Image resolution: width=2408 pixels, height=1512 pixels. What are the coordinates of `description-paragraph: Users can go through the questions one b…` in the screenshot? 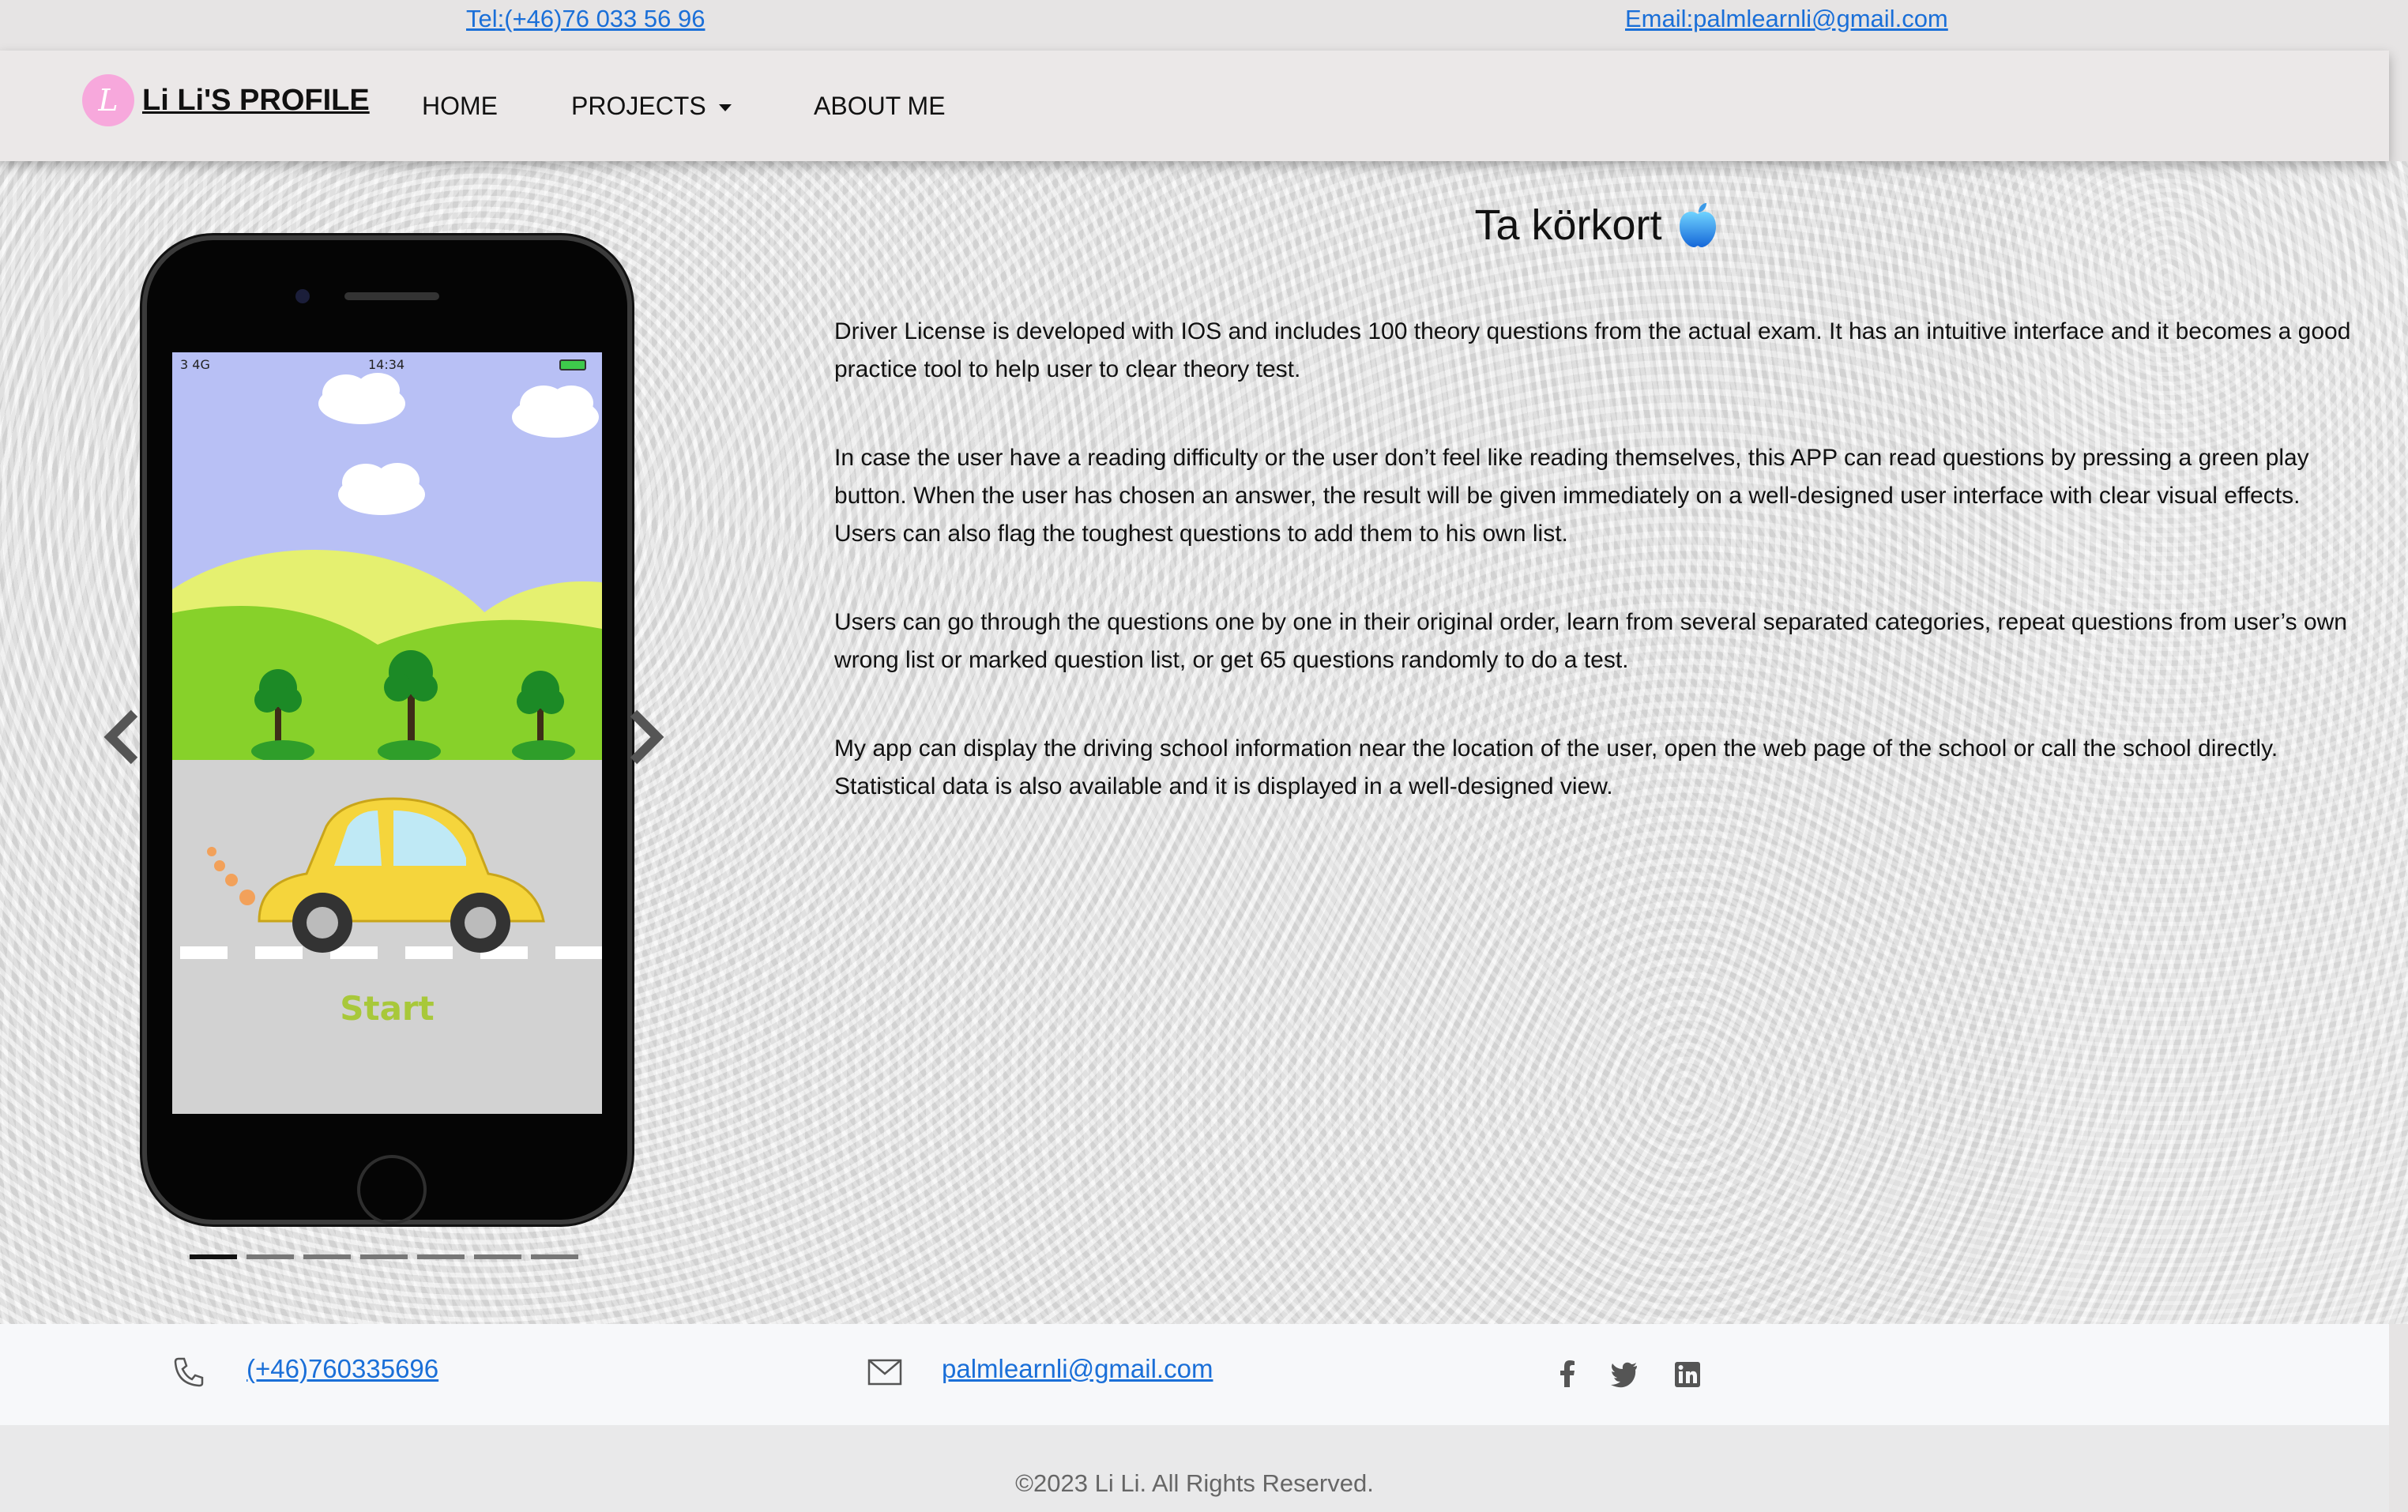 It's located at (1590, 641).